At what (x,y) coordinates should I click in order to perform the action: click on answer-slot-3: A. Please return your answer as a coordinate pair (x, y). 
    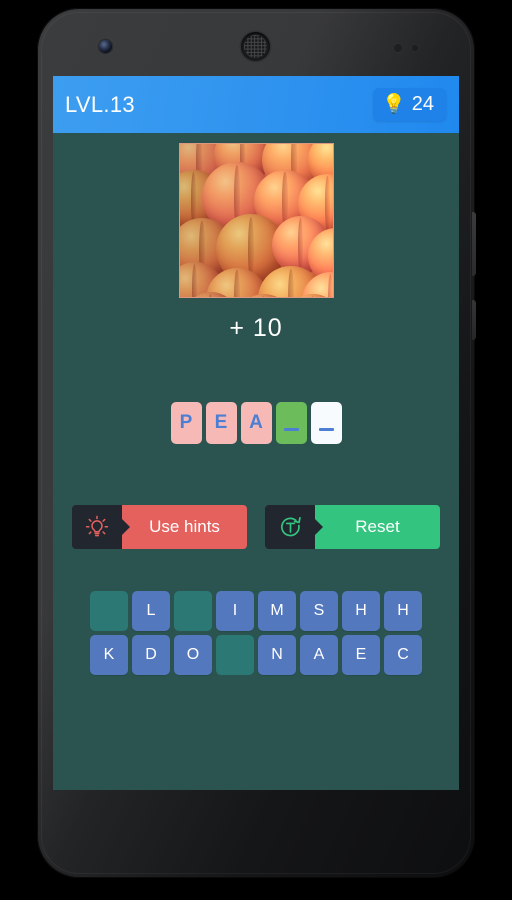
    Looking at the image, I should click on (256, 423).